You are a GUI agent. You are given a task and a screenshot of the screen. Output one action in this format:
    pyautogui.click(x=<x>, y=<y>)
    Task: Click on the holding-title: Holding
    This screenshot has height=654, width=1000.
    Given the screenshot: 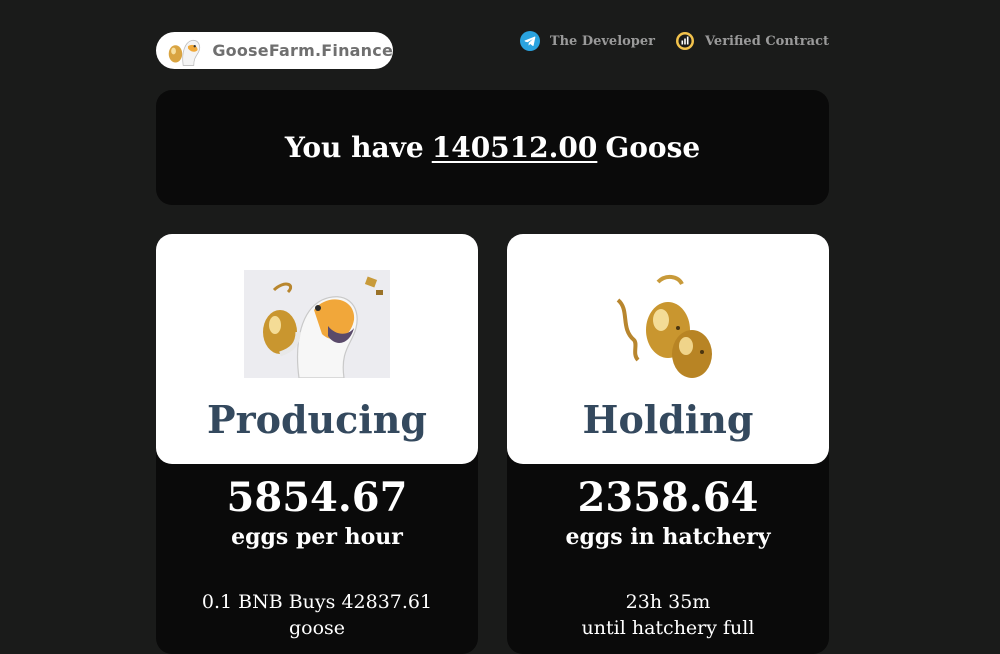 What is the action you would take?
    pyautogui.click(x=668, y=419)
    